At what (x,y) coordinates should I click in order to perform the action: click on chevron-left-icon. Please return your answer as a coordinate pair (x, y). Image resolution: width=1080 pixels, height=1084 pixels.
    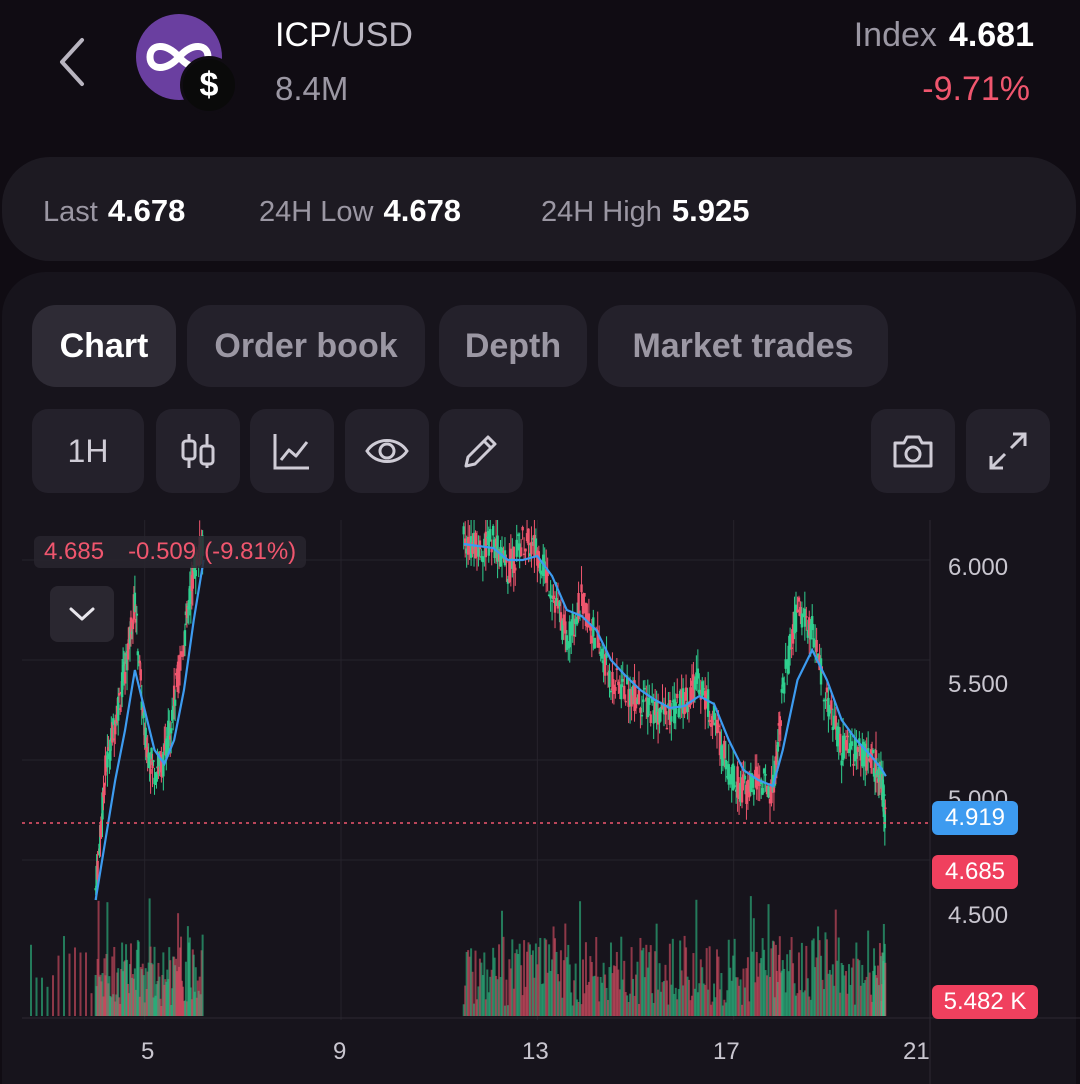
    Looking at the image, I should click on (72, 62).